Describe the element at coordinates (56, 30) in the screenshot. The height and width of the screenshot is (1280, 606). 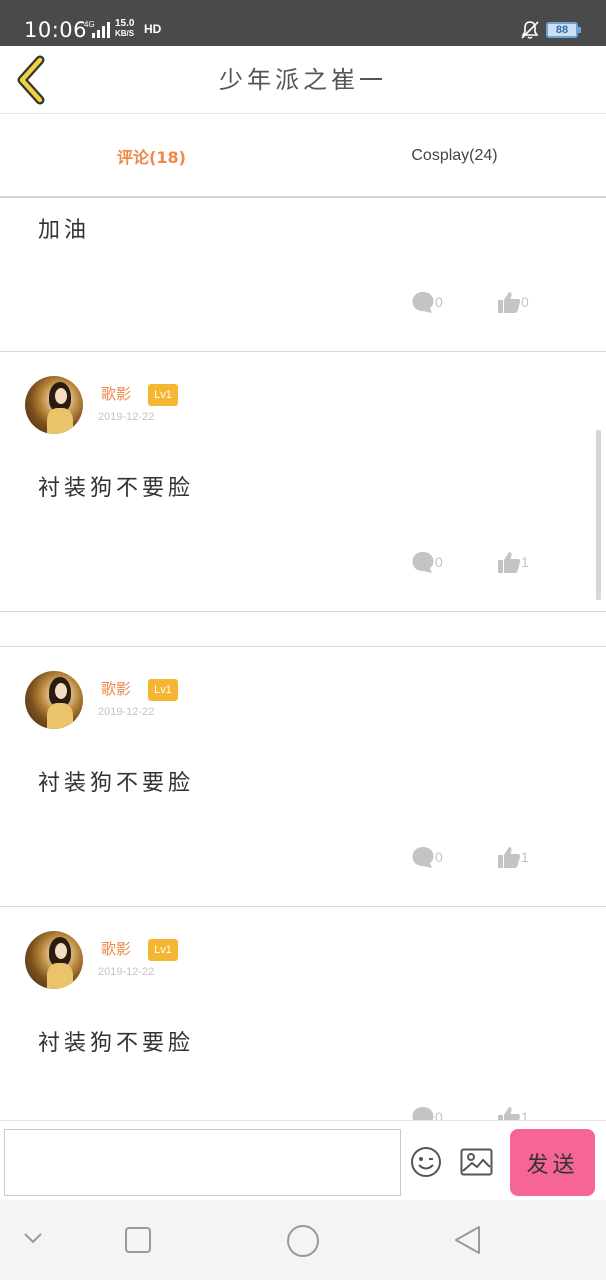
I see `status-time: 10:06` at that location.